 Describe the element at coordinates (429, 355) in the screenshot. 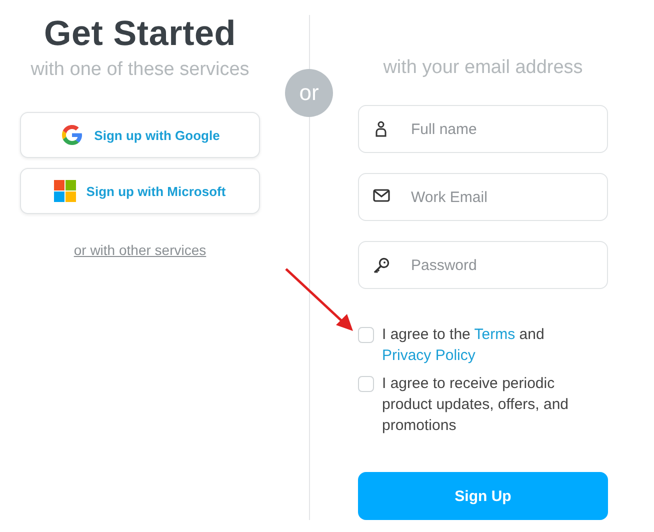

I see `policy-link: Privacy Policy` at that location.